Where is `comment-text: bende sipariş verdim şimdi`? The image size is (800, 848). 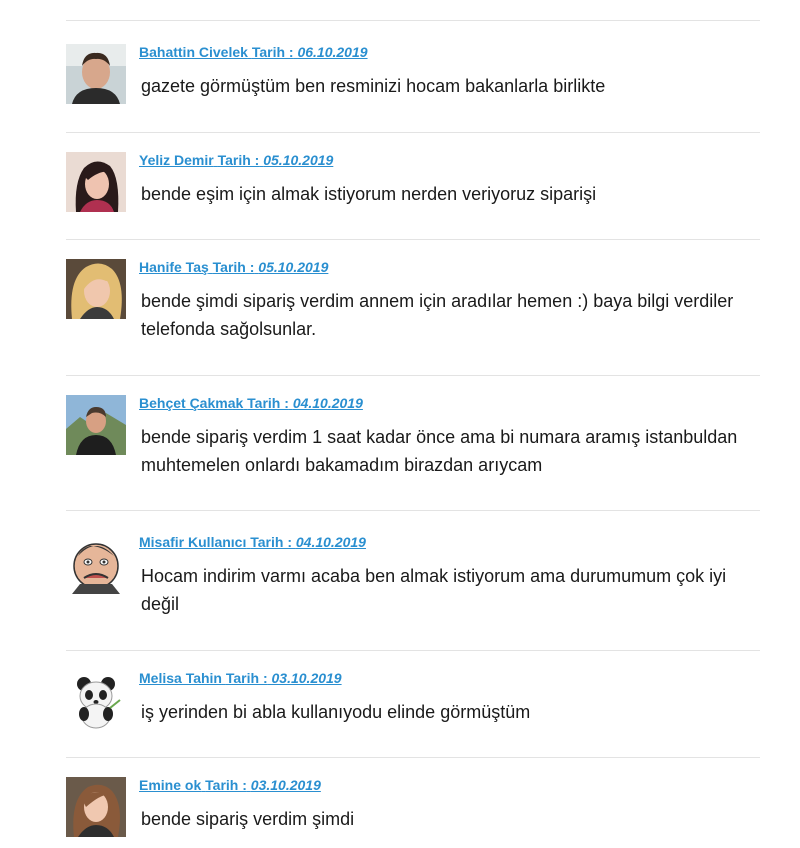 comment-text: bende sipariş verdim şimdi is located at coordinates (248, 819).